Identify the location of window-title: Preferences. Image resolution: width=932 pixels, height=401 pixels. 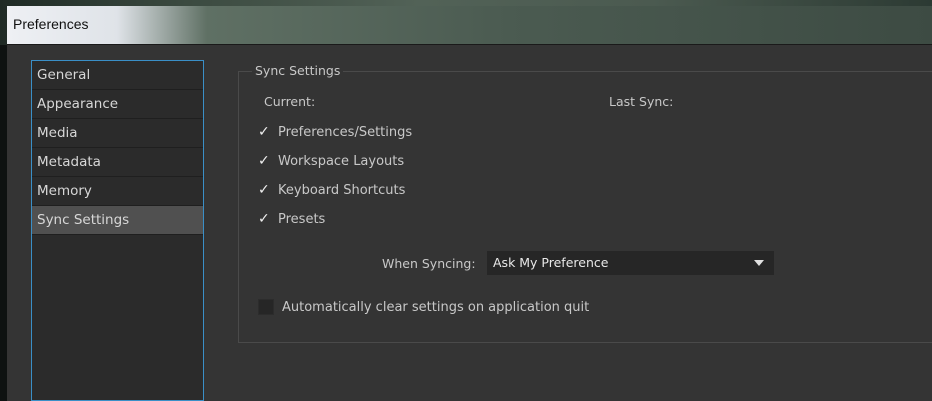
(51, 24).